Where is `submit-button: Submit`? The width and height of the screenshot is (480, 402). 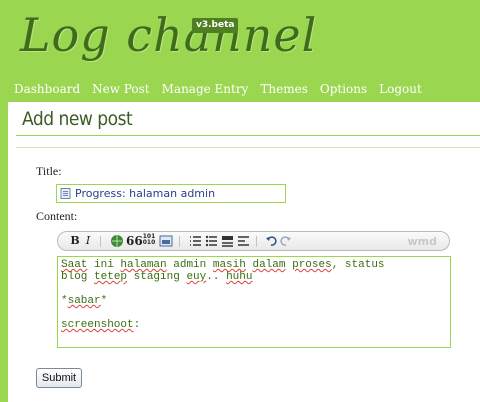
submit-button: Submit is located at coordinates (59, 378).